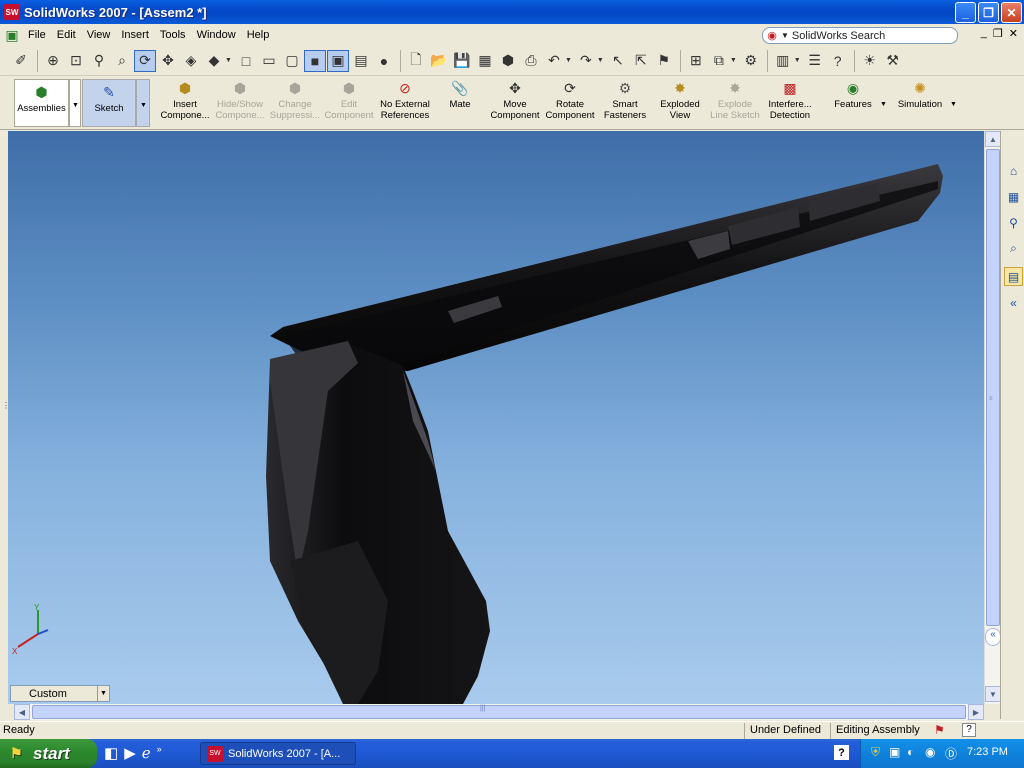 The width and height of the screenshot is (1024, 768). I want to click on menu-edit: Edit, so click(68, 35).